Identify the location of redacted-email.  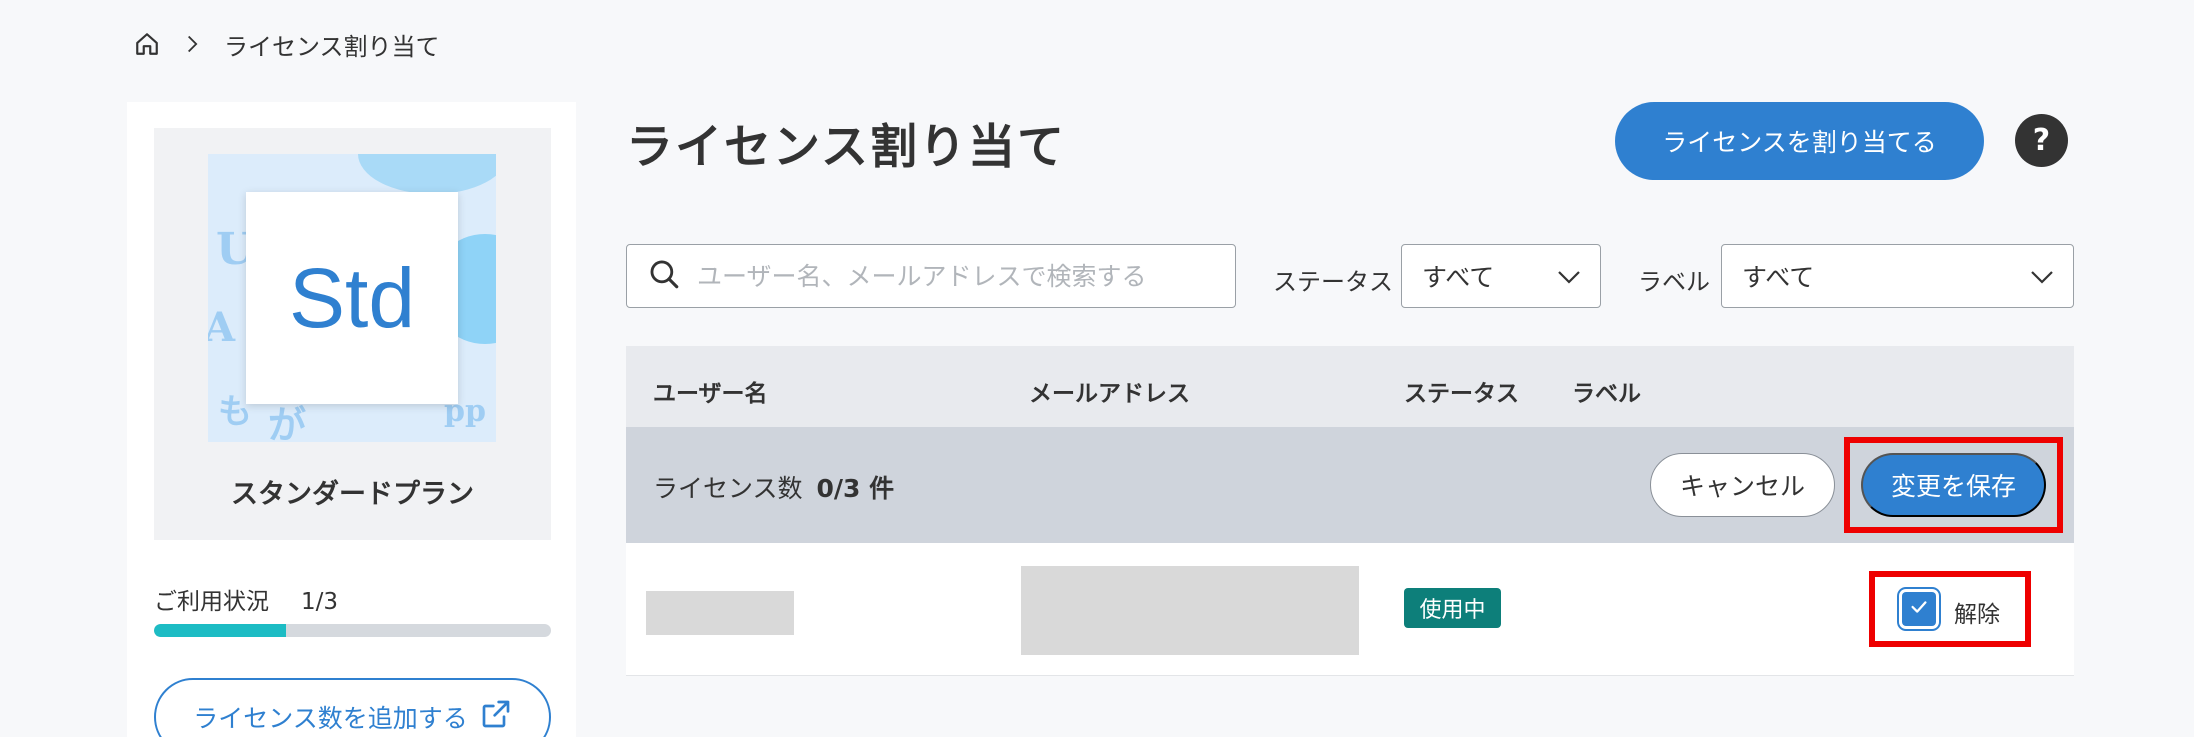
(1190, 610).